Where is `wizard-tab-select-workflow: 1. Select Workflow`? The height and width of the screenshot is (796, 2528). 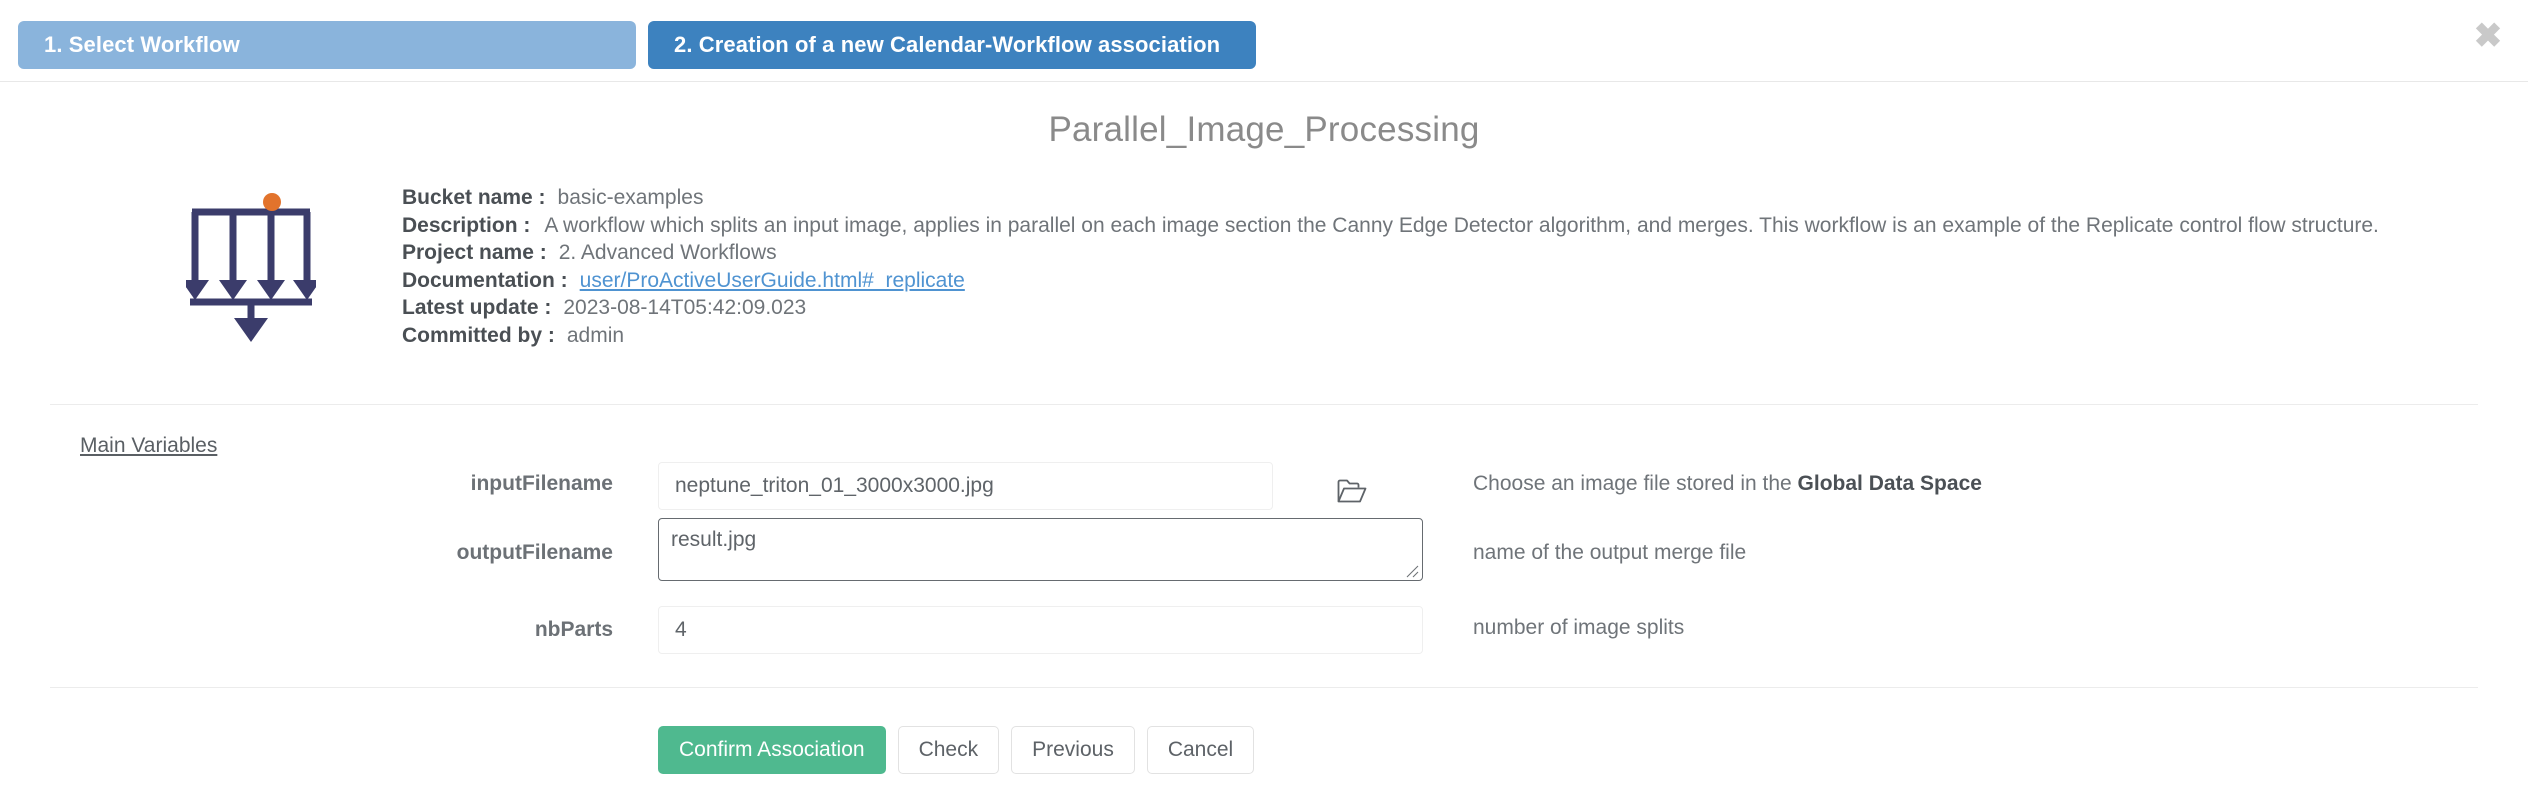 wizard-tab-select-workflow: 1. Select Workflow is located at coordinates (327, 45).